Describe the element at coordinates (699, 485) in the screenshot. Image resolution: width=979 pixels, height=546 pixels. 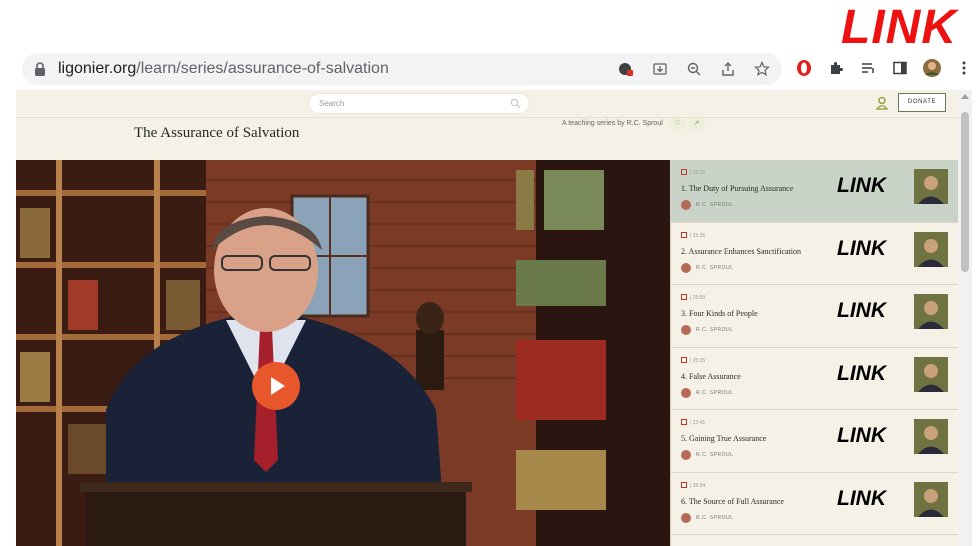
I see `playlist-item-duration: 25:04` at that location.